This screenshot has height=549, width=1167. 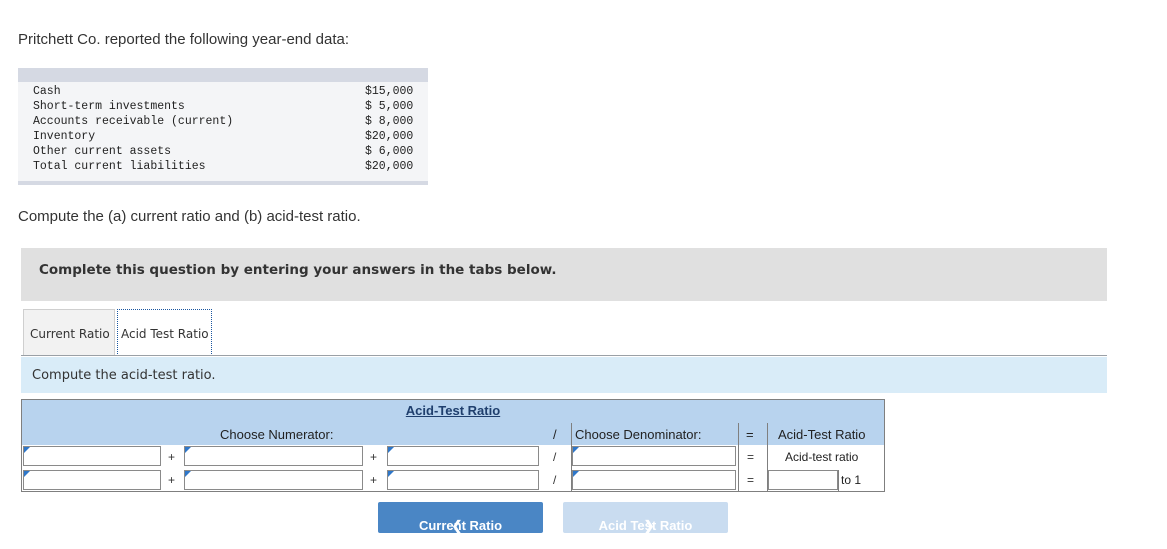 What do you see at coordinates (453, 434) in the screenshot?
I see `grid-header-row` at bounding box center [453, 434].